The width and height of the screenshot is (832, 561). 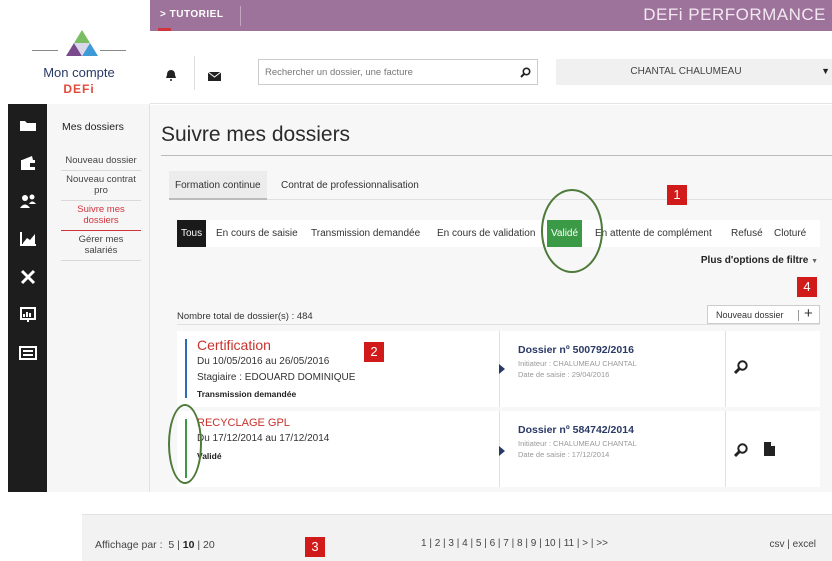 I want to click on total-count: Nombre total de dossier(s) : 484, so click(x=245, y=316).